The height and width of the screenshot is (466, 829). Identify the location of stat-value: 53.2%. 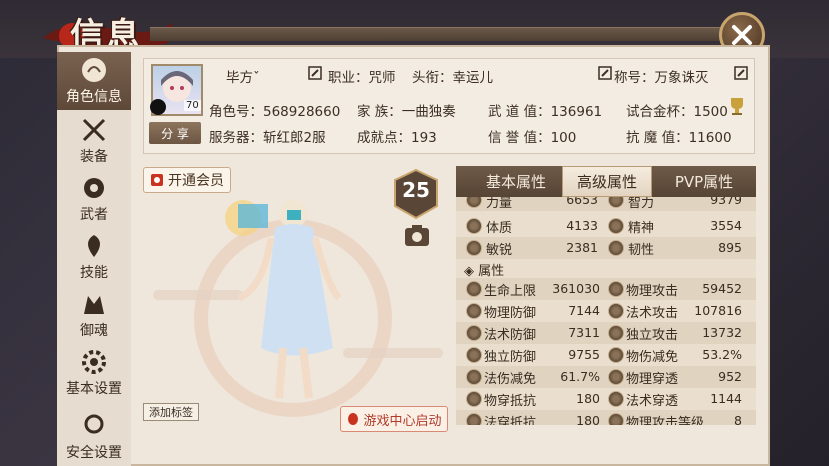
(722, 354).